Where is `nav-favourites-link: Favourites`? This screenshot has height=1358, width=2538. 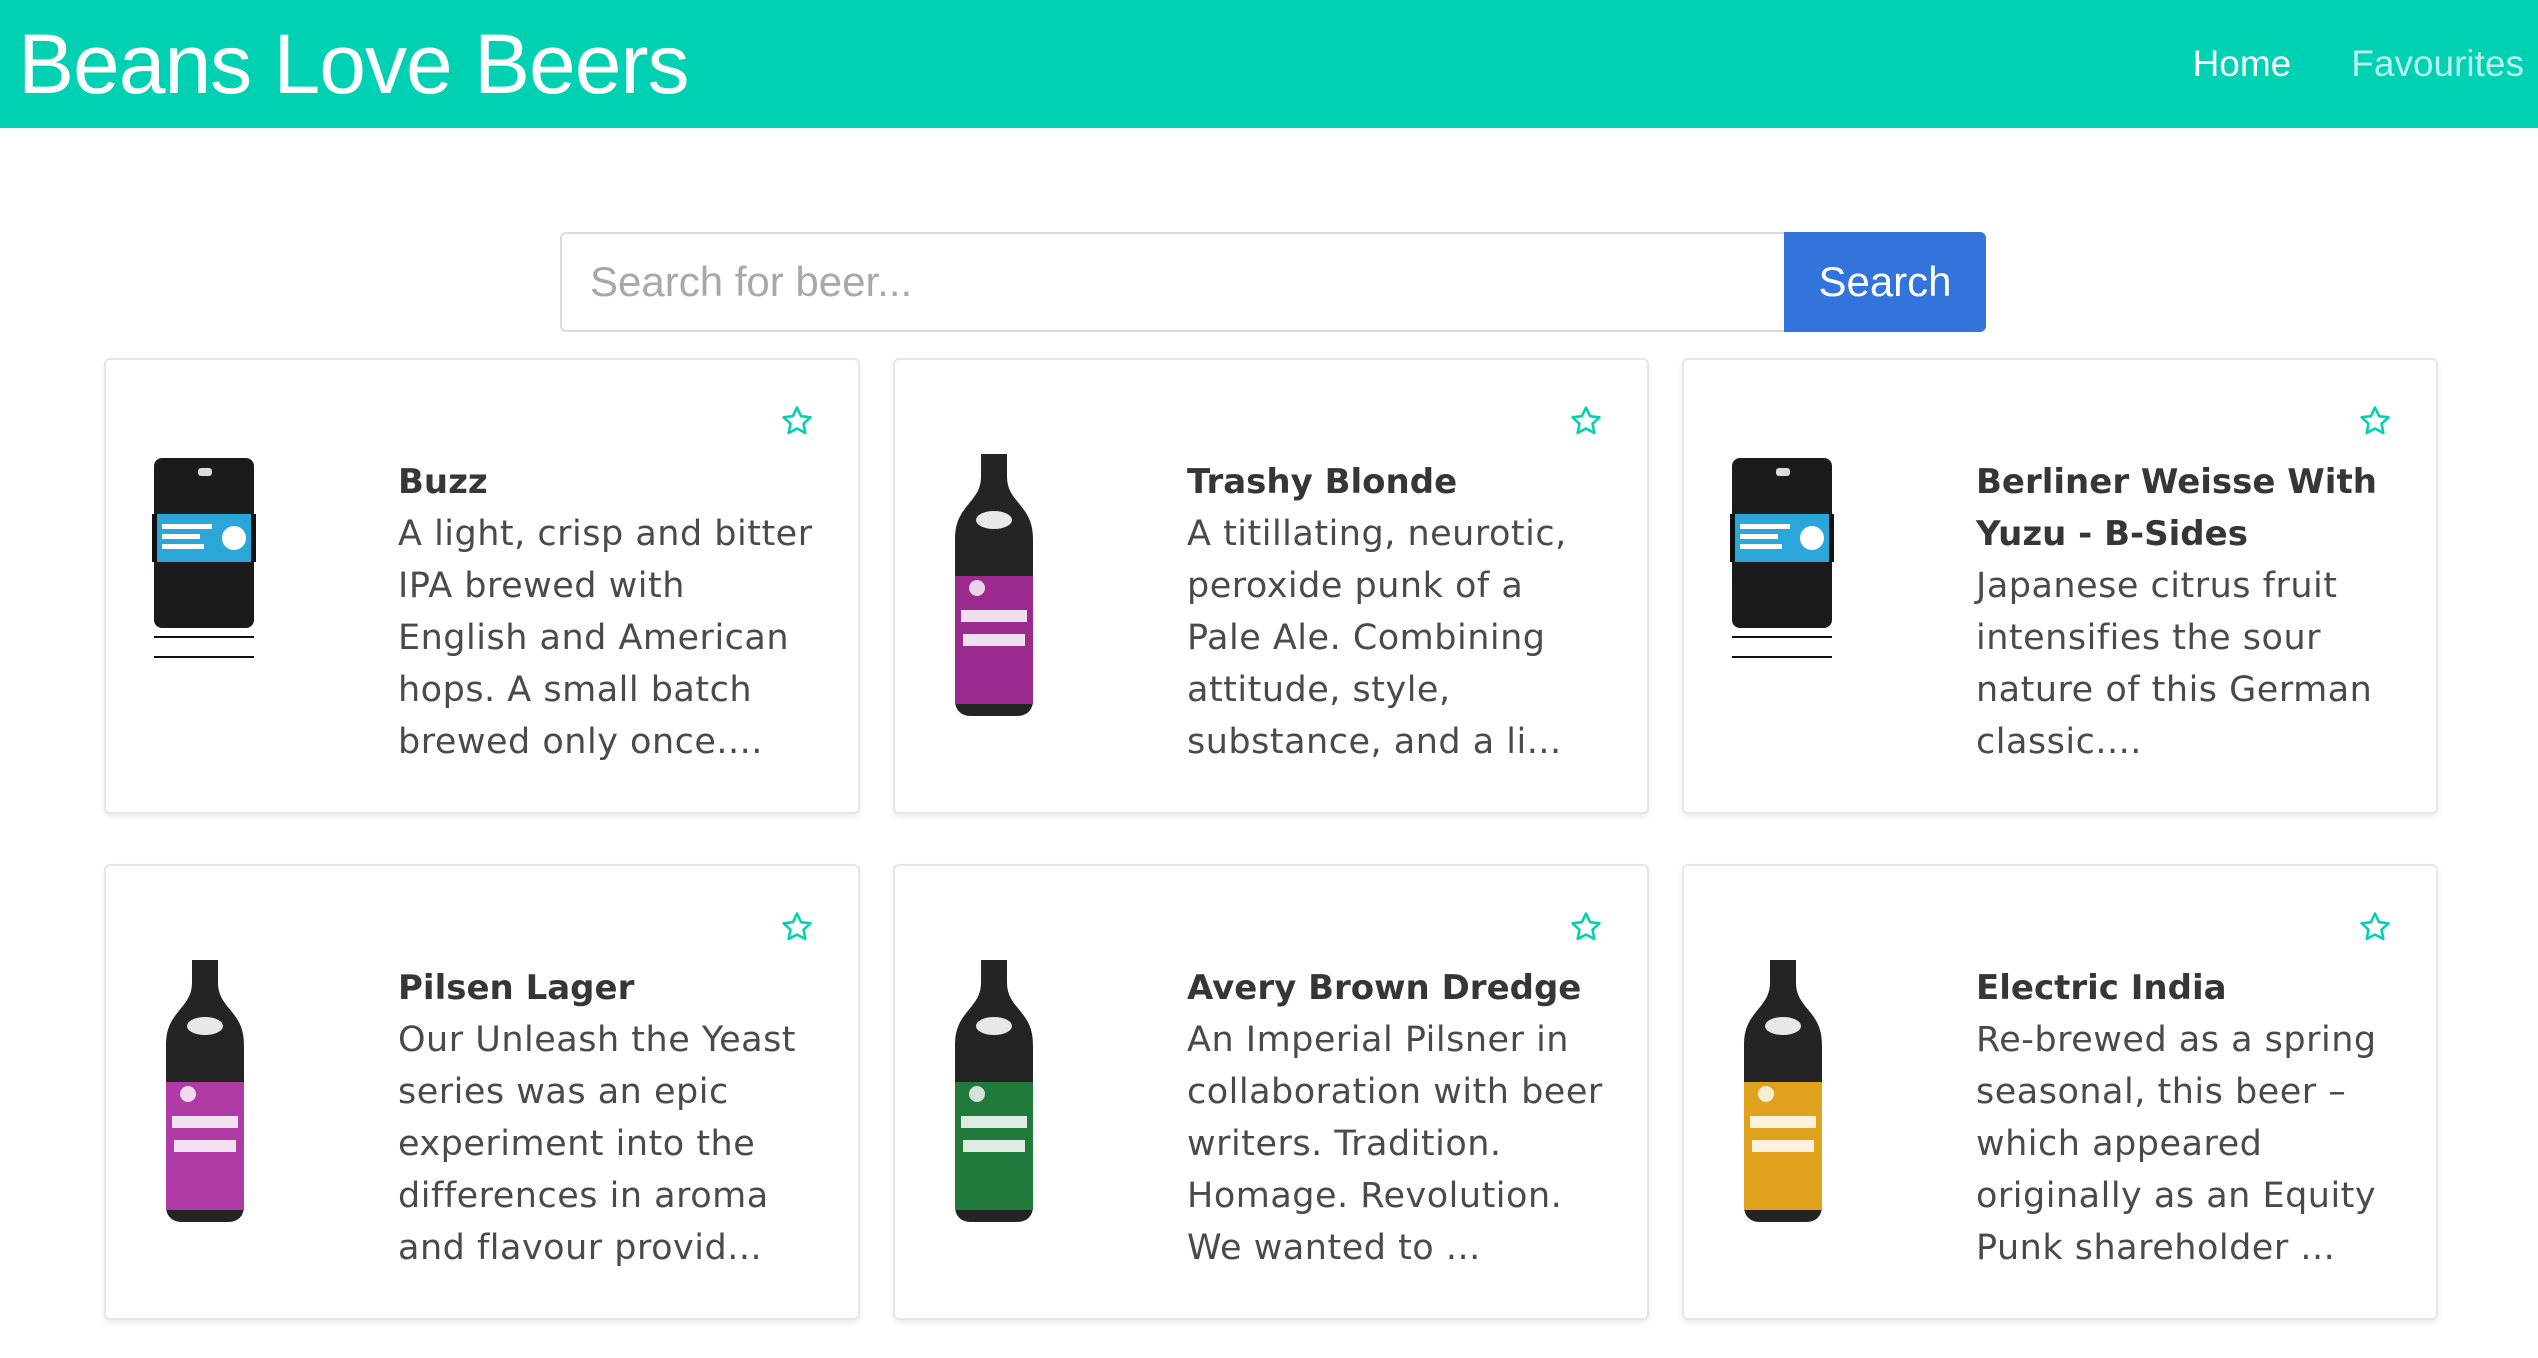
nav-favourites-link: Favourites is located at coordinates (2429, 64).